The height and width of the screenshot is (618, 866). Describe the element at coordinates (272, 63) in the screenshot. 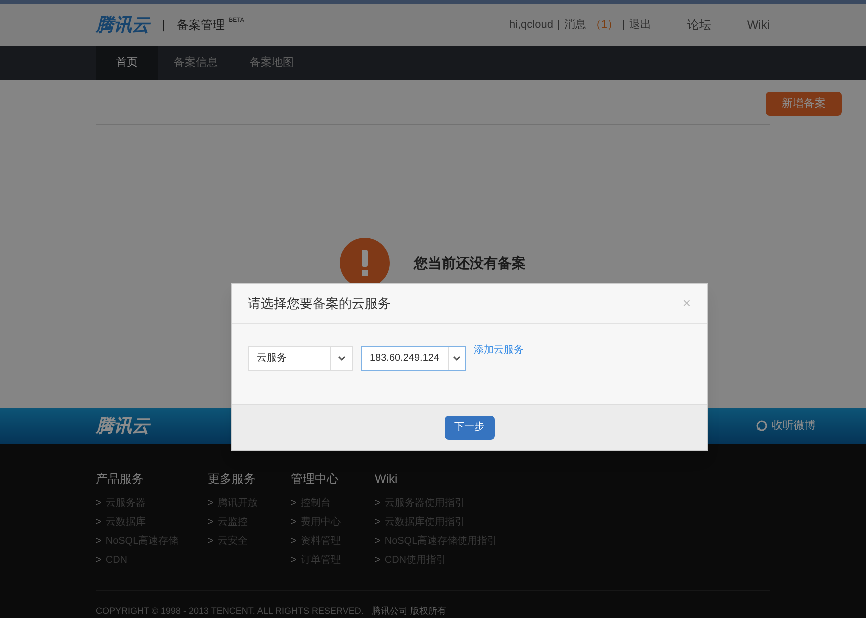

I see `nav-tab: 备案地图` at that location.